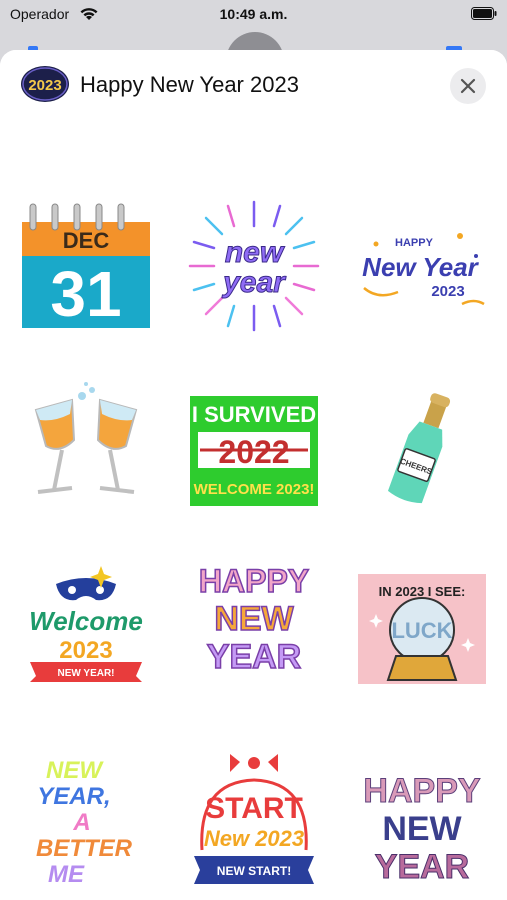  Describe the element at coordinates (86, 621) in the screenshot. I see `sticker-text: Welcome` at that location.